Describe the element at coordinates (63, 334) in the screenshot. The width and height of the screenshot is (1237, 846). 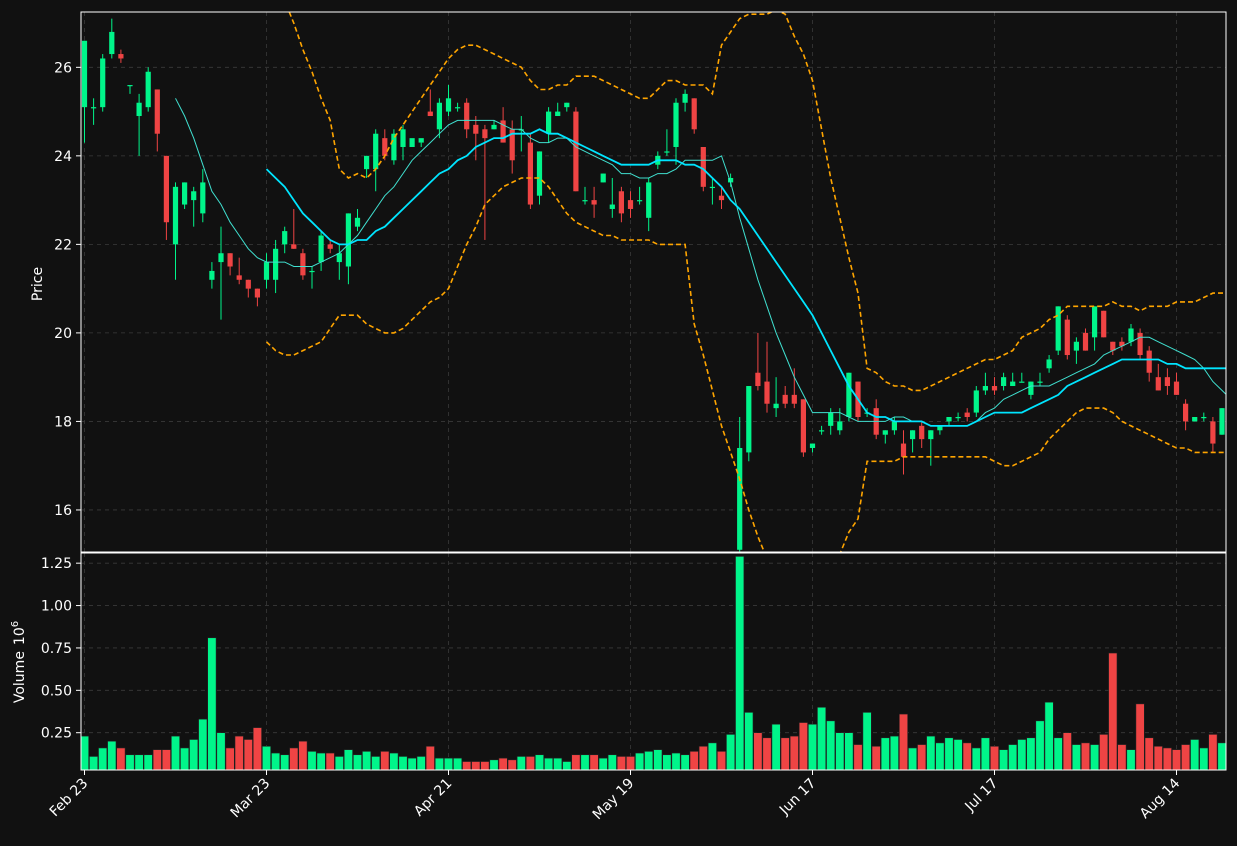
I see `price-tick-label: 20` at that location.